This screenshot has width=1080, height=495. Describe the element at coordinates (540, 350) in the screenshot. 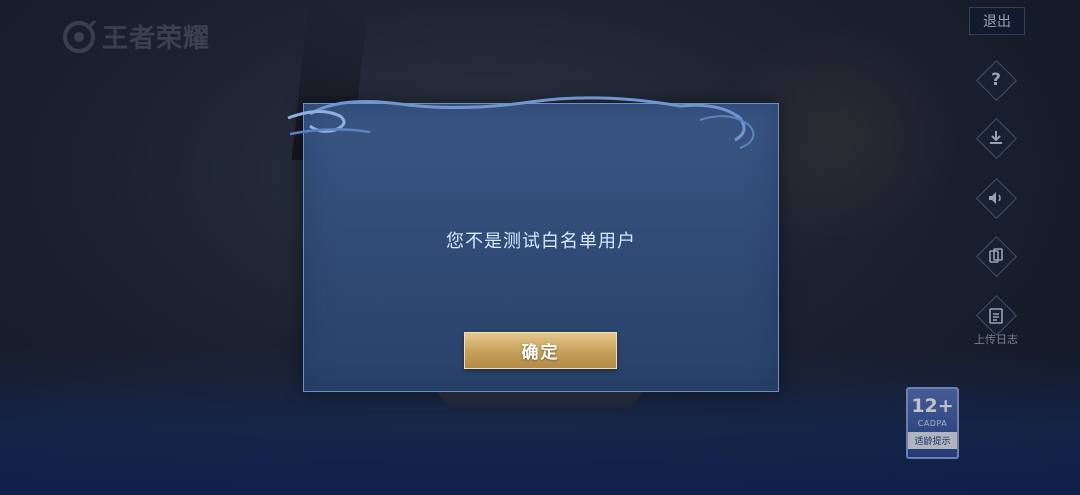

I see `confirm-button: 确定` at that location.